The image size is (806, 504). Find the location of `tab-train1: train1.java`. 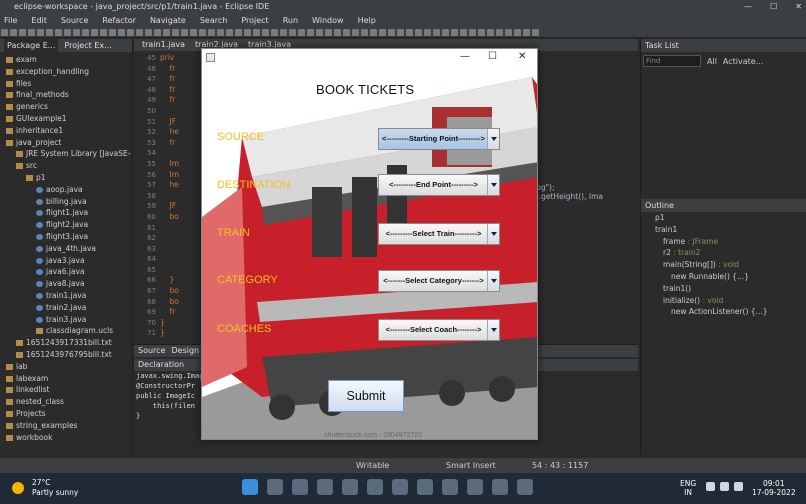

tab-train1: train1.java is located at coordinates (163, 45).